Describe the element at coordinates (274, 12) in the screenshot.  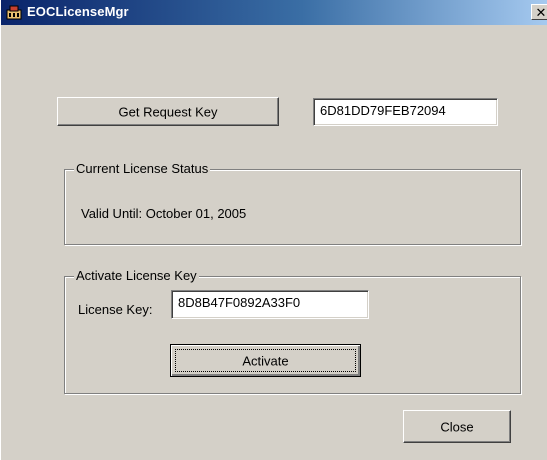
I see `title-bar: EOCLicenseMgr ✕` at that location.